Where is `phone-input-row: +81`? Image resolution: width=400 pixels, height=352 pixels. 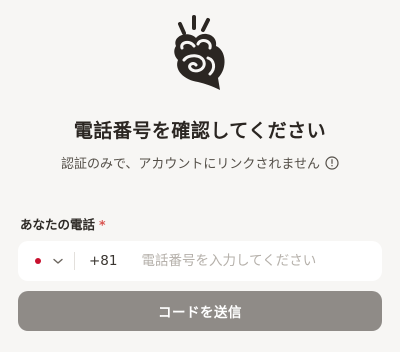 phone-input-row: +81 is located at coordinates (200, 261).